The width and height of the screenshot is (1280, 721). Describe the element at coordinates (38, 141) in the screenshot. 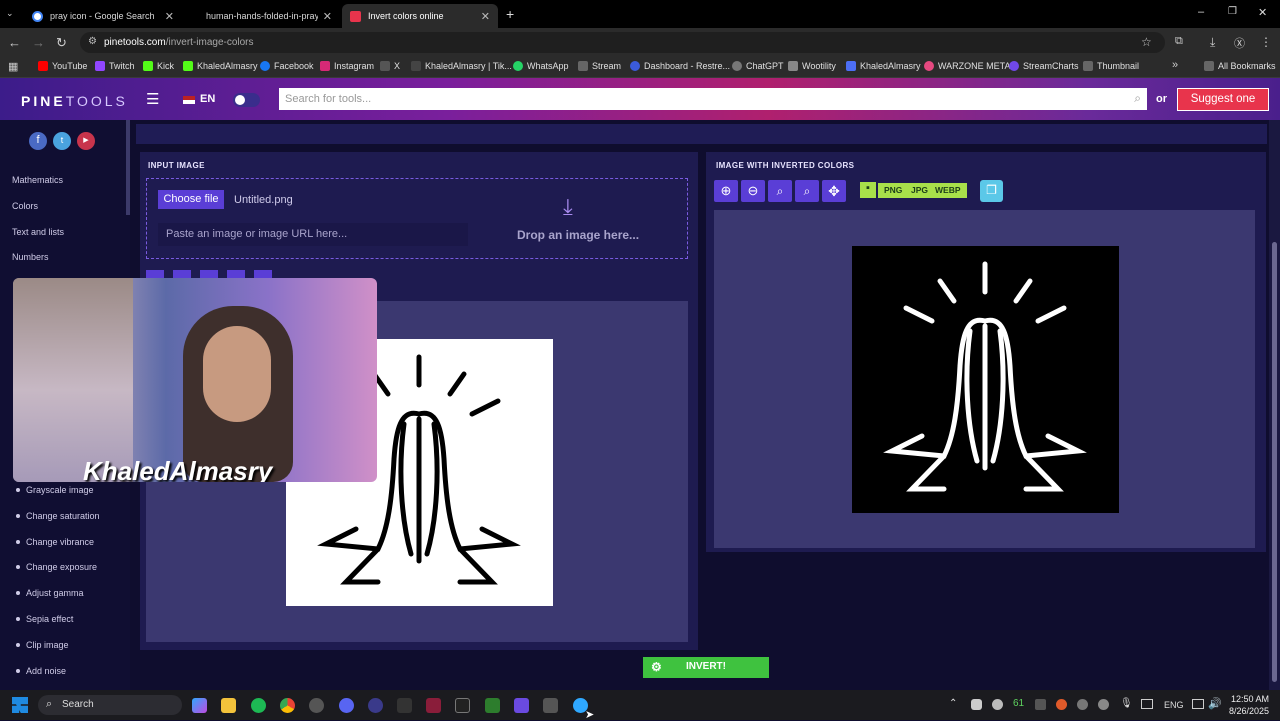

I see `facebook-icon: f` at that location.